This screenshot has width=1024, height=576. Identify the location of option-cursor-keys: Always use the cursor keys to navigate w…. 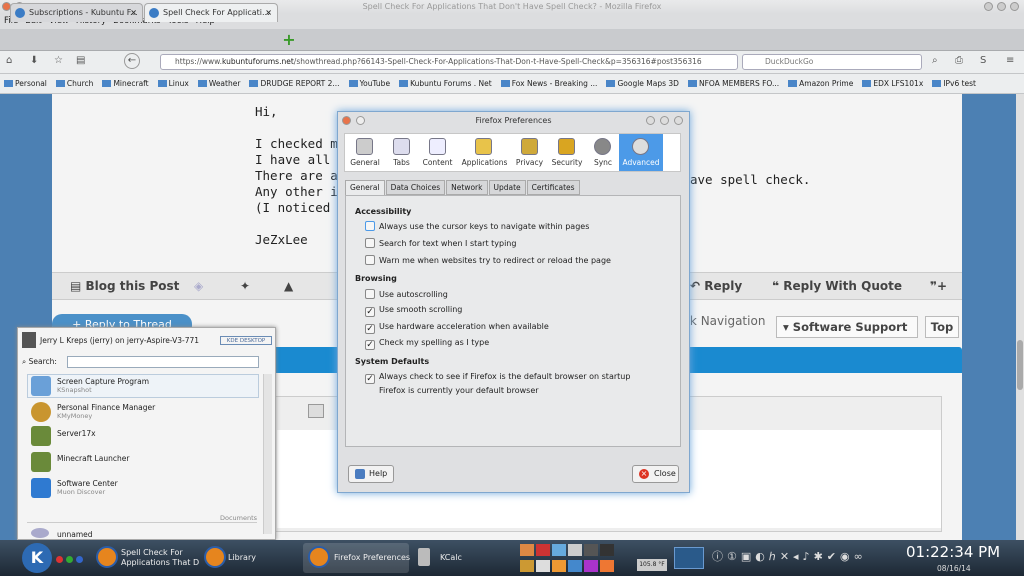
(477, 226).